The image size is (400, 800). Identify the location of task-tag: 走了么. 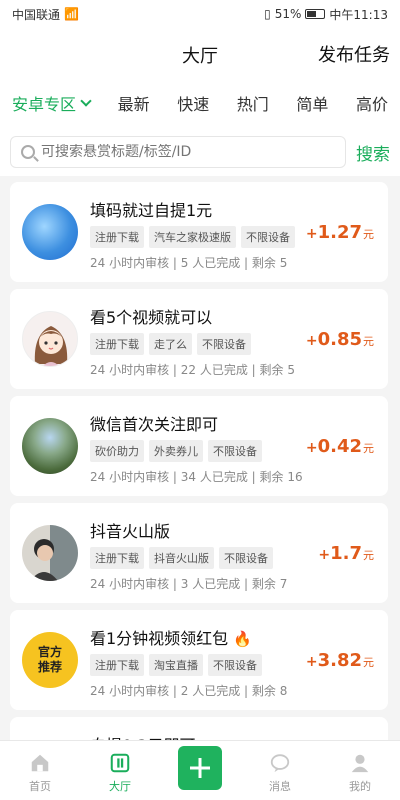
(170, 344).